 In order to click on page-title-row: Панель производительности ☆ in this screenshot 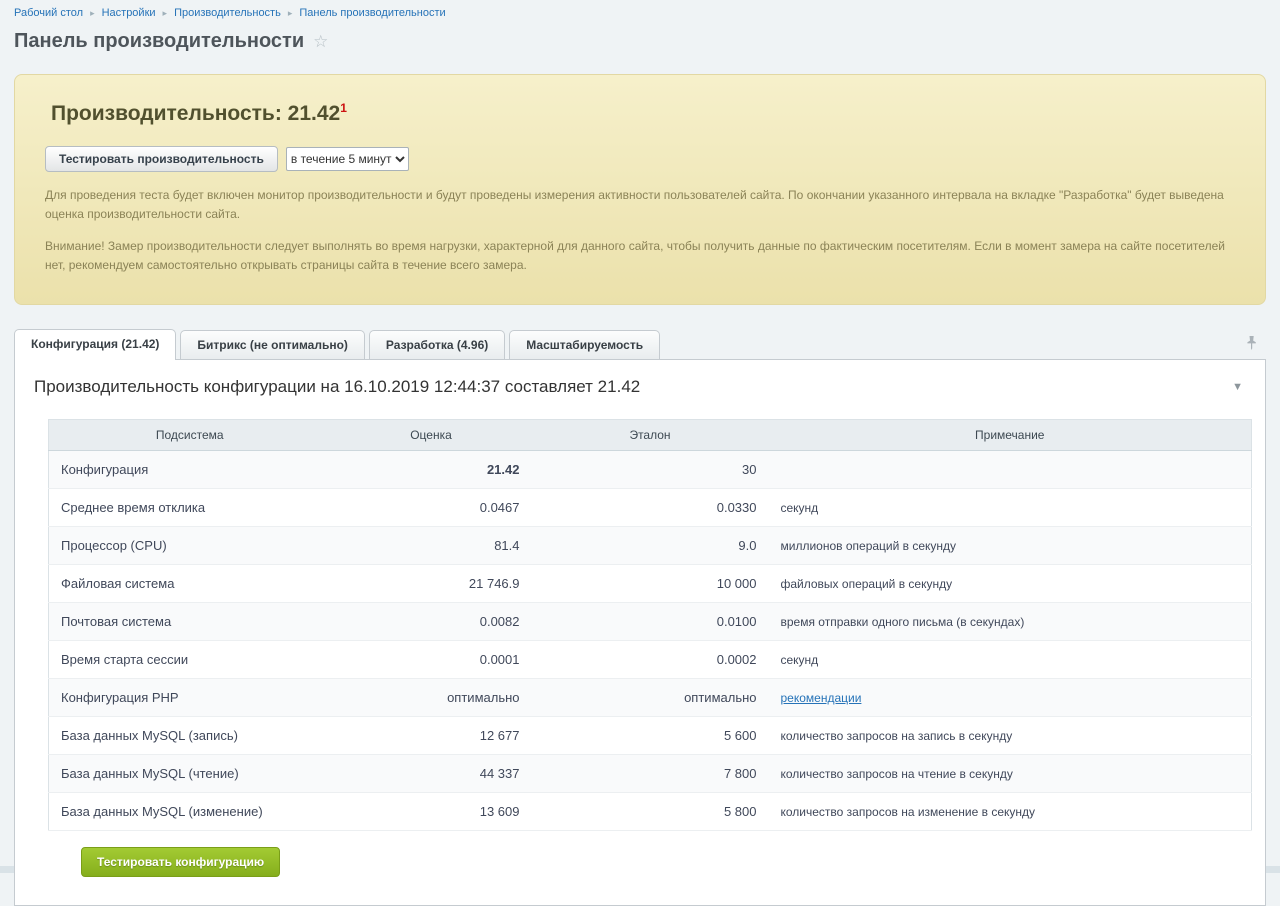, I will do `click(640, 42)`.